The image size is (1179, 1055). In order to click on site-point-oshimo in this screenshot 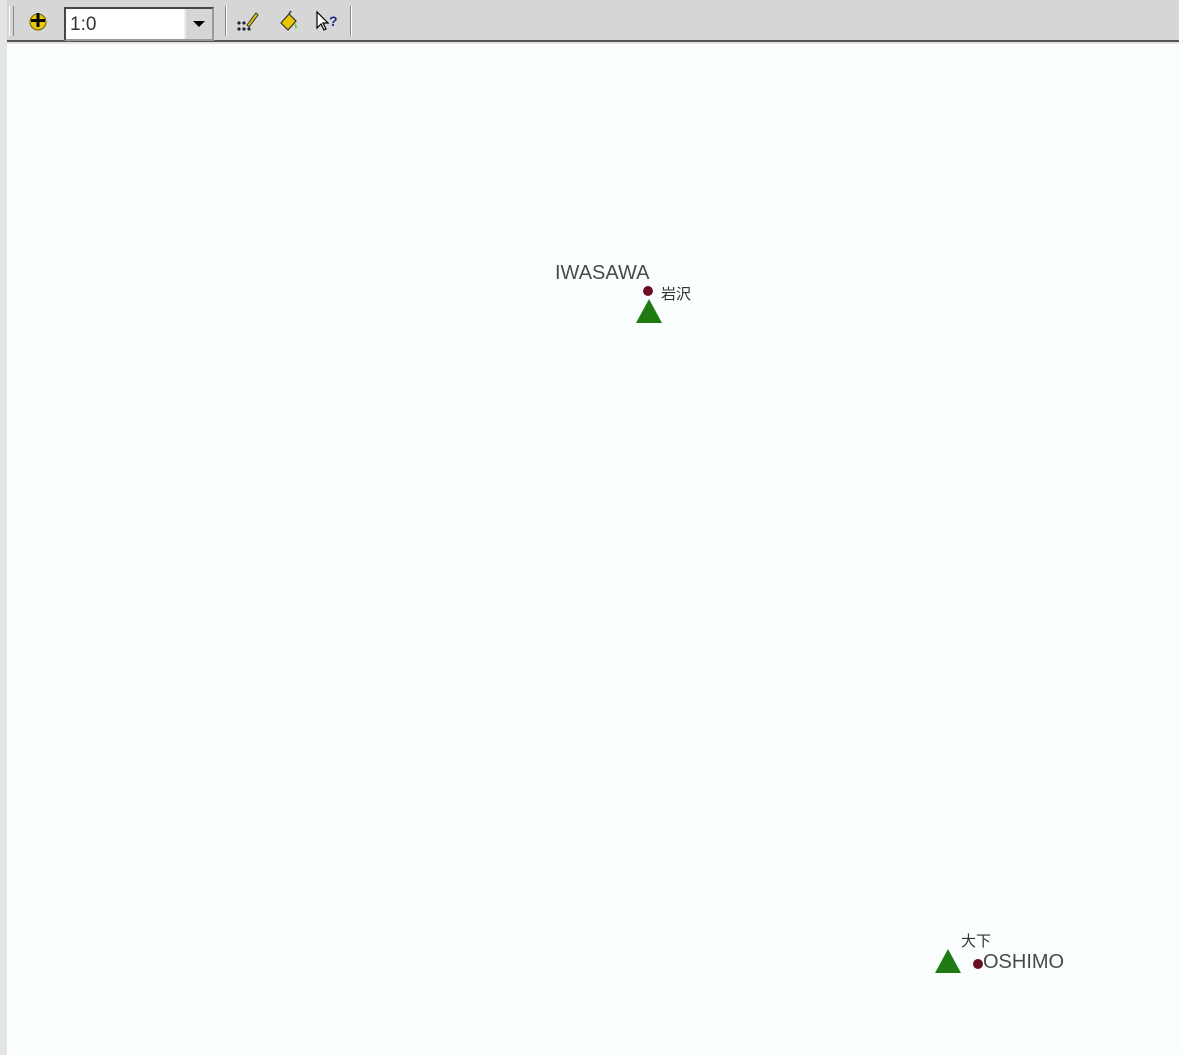, I will do `click(978, 964)`.